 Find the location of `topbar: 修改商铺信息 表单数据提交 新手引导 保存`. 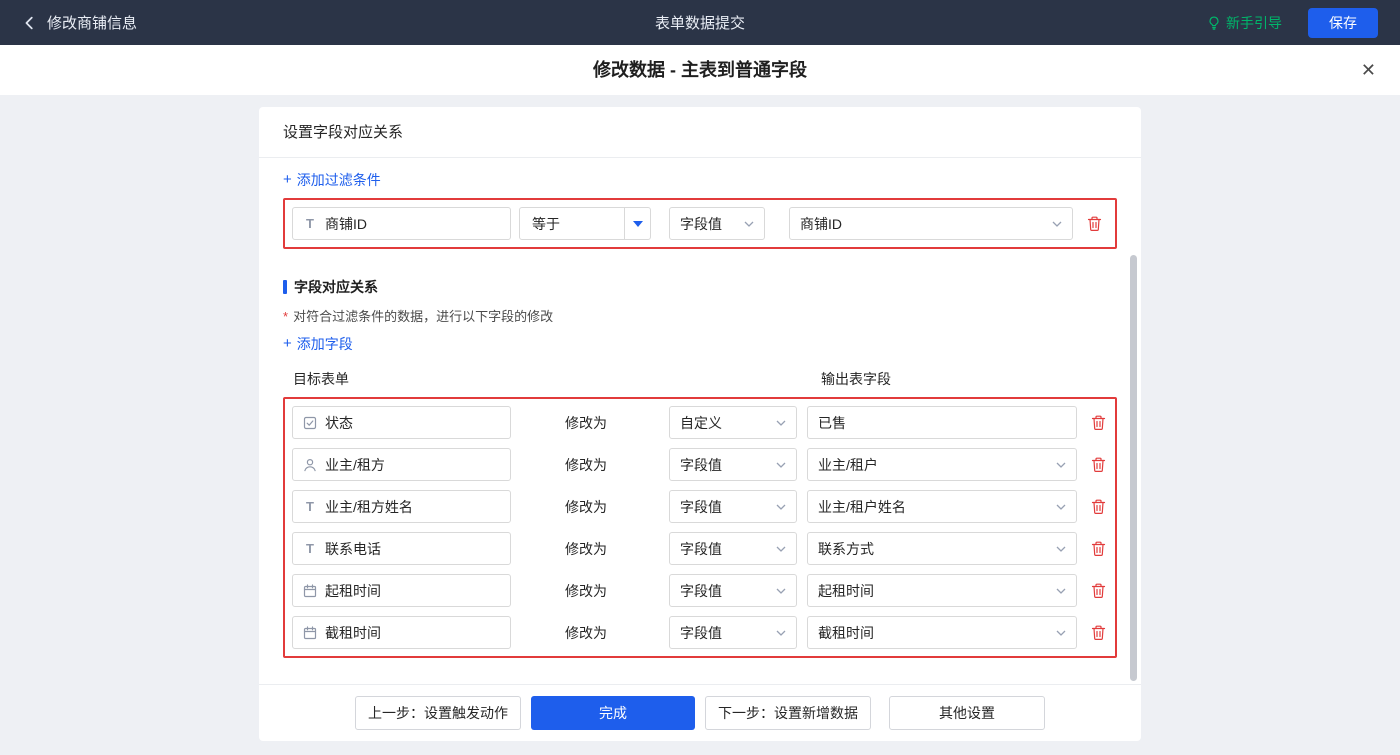

topbar: 修改商铺信息 表单数据提交 新手引导 保存 is located at coordinates (700, 22).